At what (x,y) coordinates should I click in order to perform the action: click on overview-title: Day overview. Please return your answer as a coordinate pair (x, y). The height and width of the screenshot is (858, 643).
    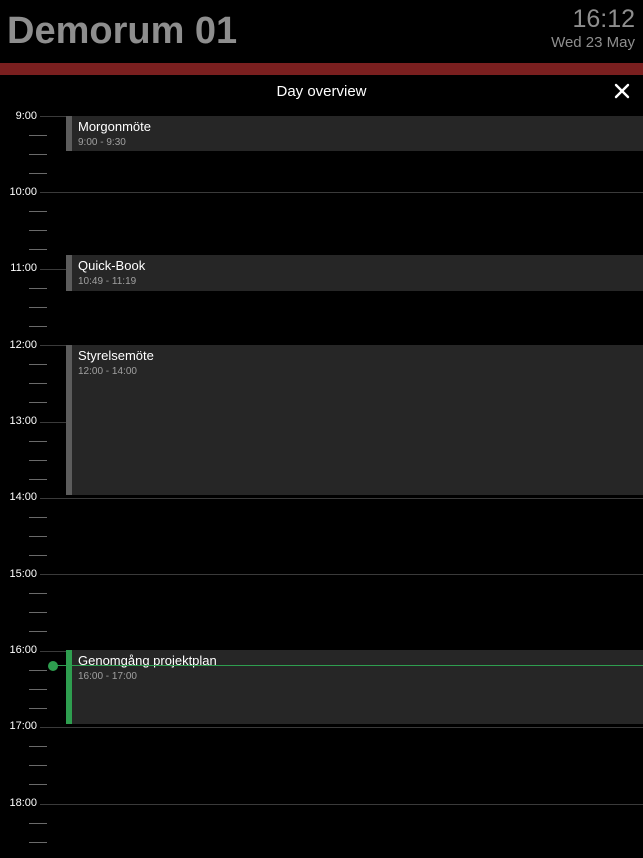
    Looking at the image, I should click on (321, 91).